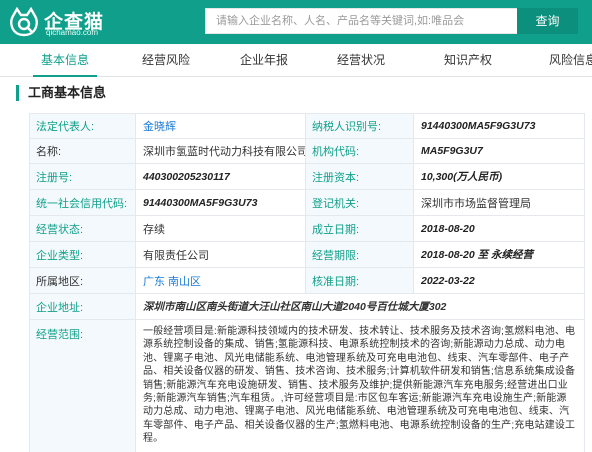  What do you see at coordinates (361, 21) in the screenshot?
I see `search-input: 请输入企业名称、人名、产品名等关键词,如:唯品会` at bounding box center [361, 21].